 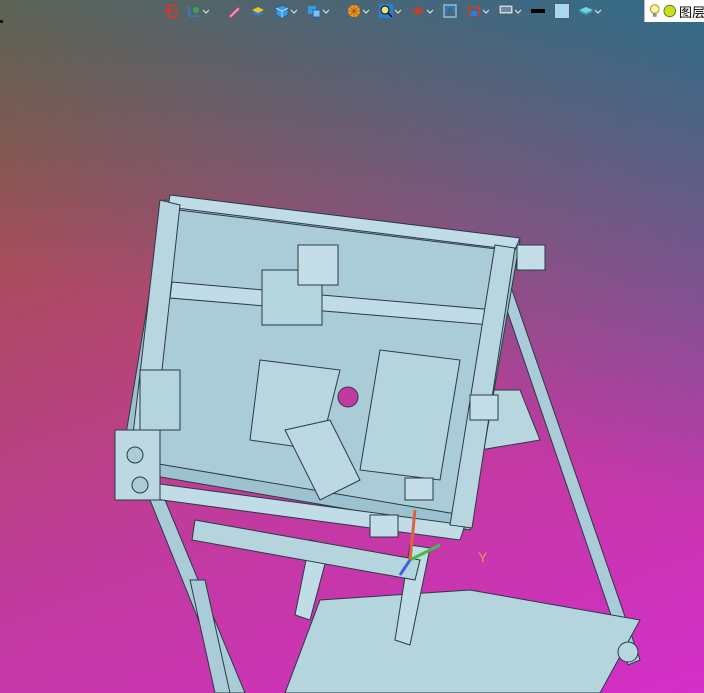 I want to click on layer-label: 图层, so click(x=691, y=12).